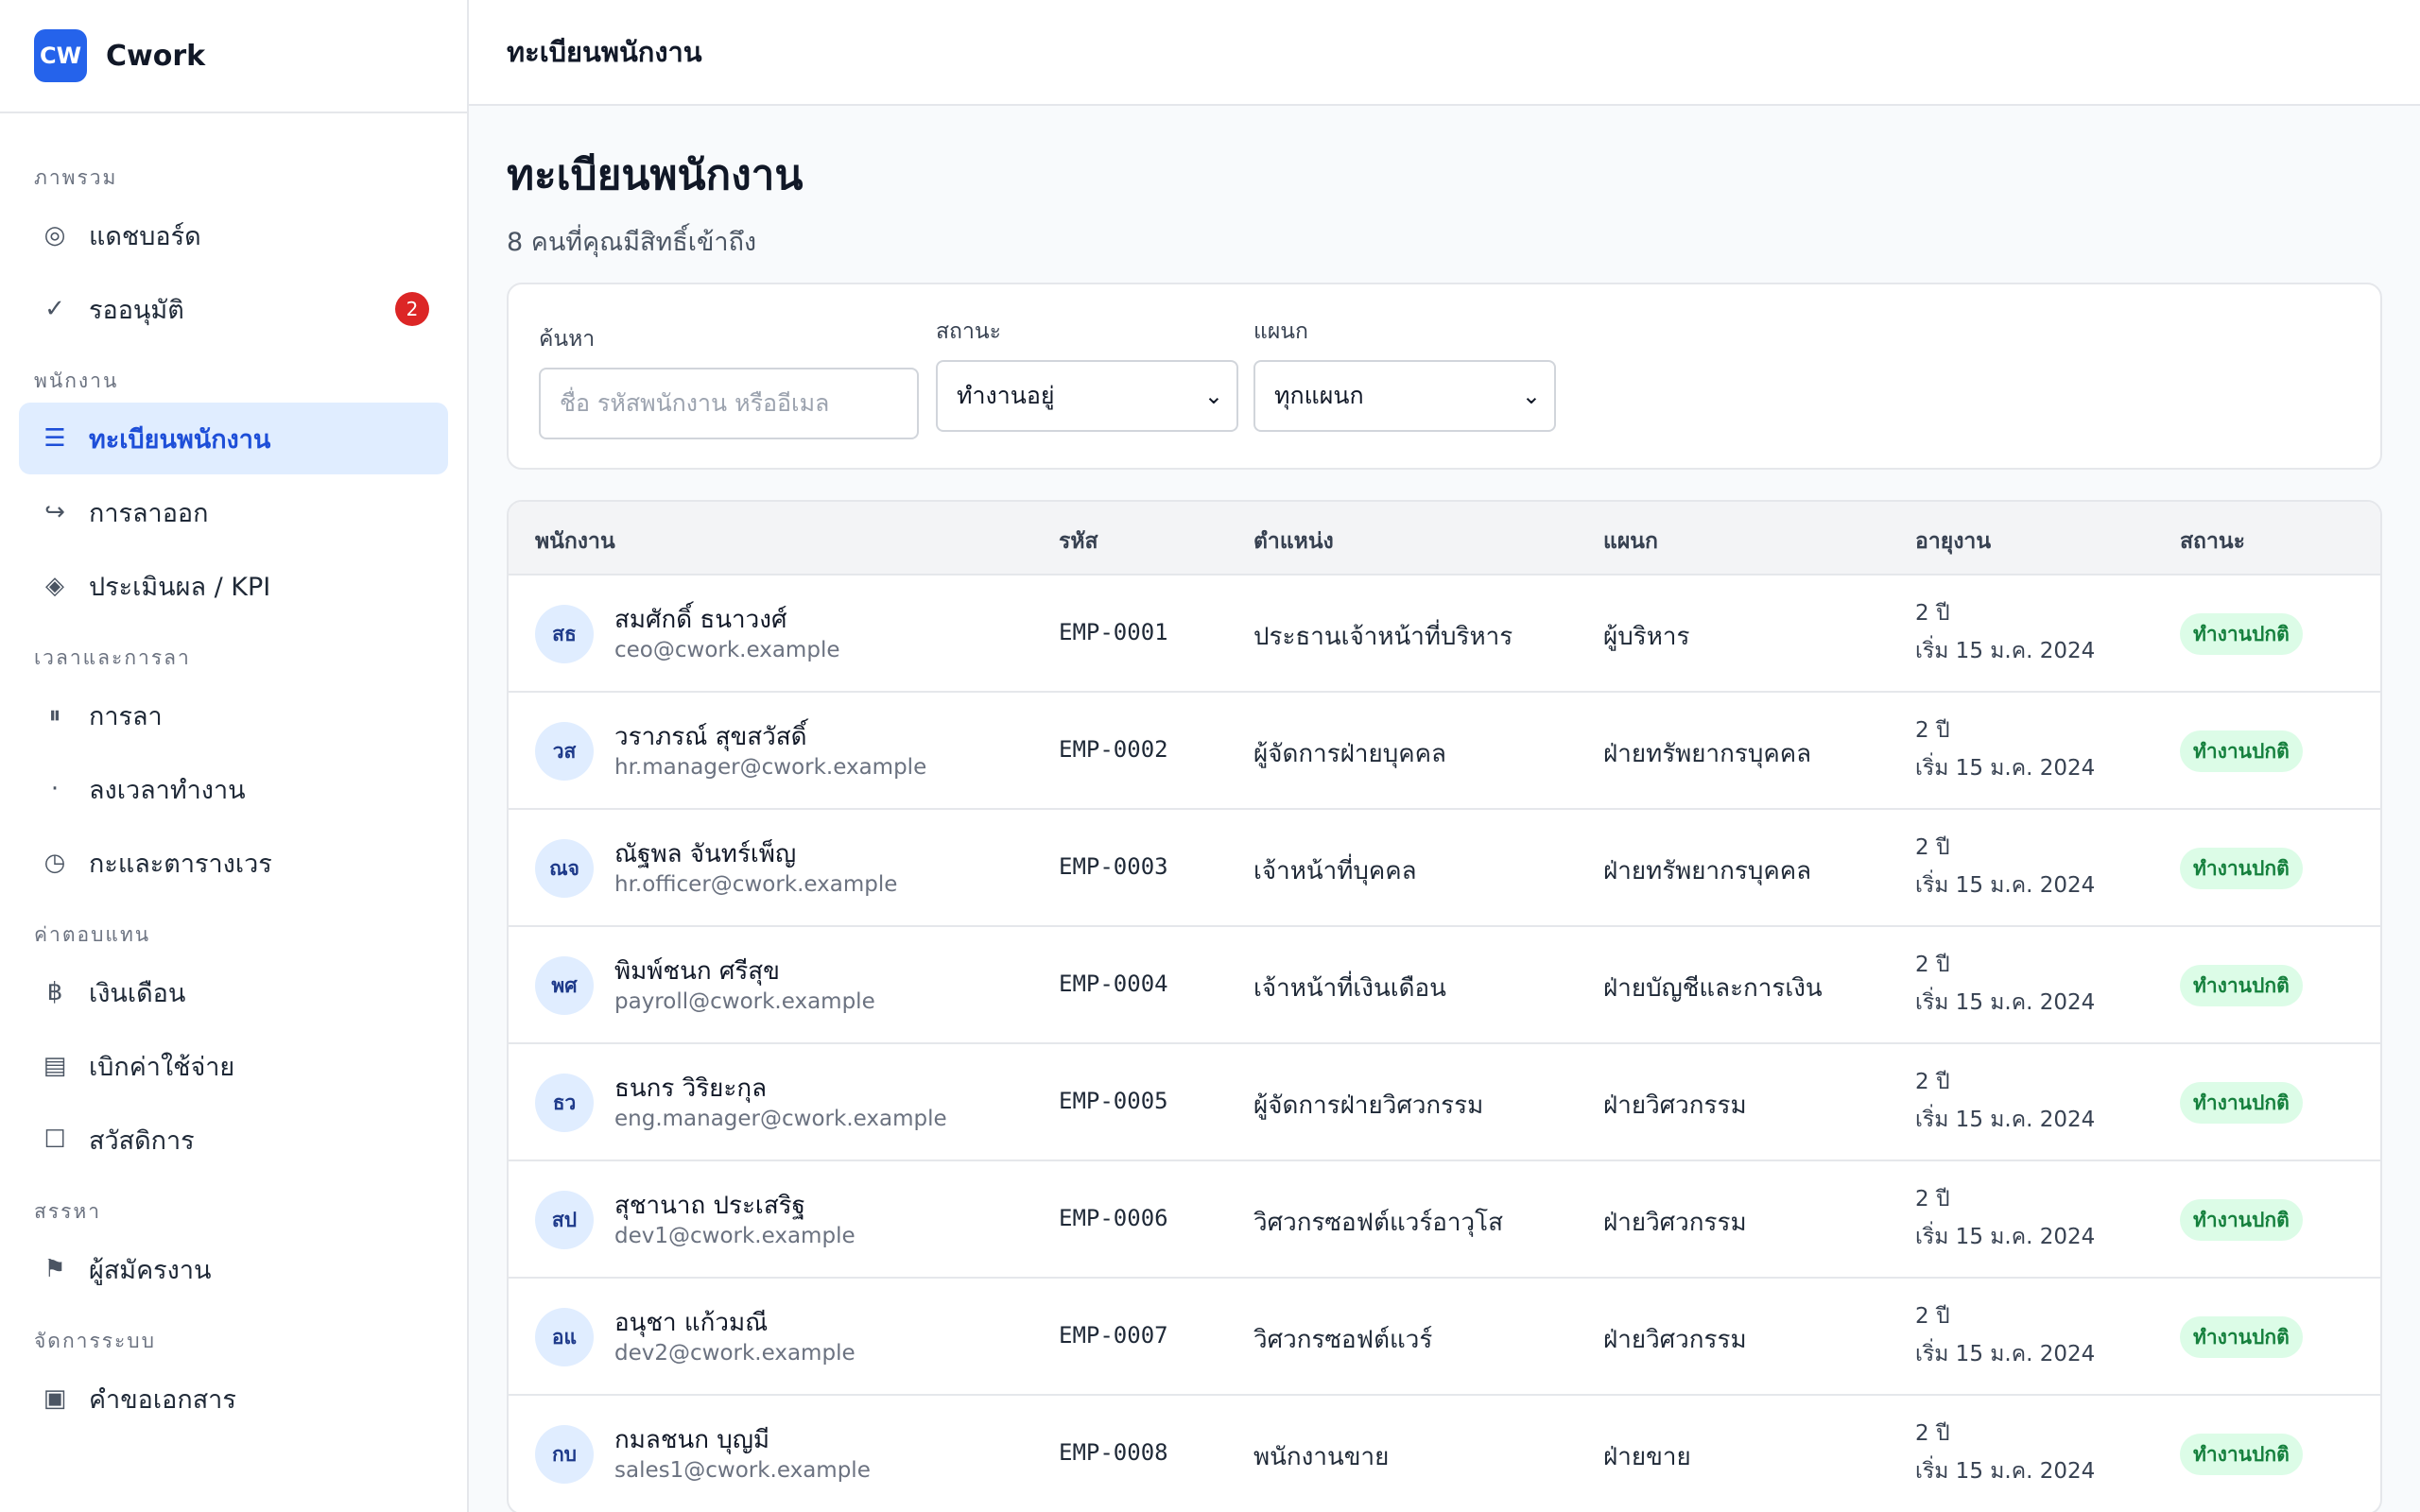  I want to click on column-header-position: ตำแหน่ง, so click(1293, 541).